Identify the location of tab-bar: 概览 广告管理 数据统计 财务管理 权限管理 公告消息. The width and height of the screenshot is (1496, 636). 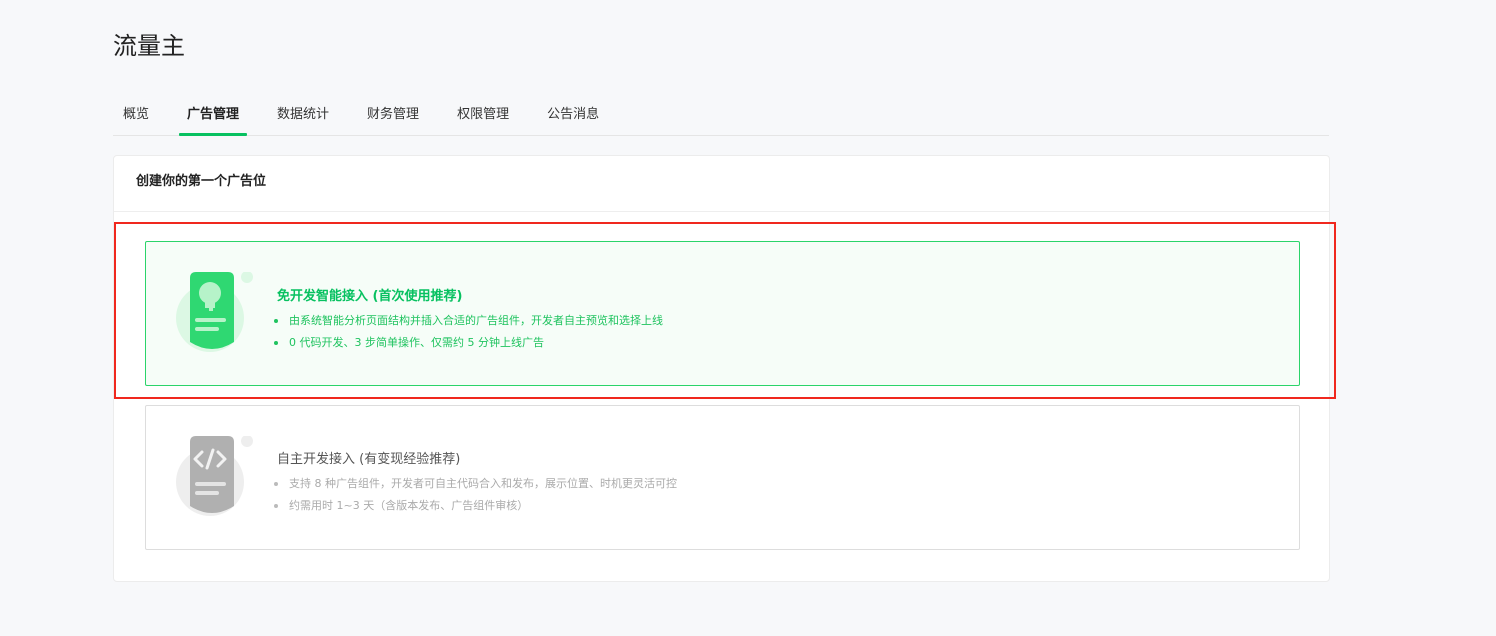
(721, 120).